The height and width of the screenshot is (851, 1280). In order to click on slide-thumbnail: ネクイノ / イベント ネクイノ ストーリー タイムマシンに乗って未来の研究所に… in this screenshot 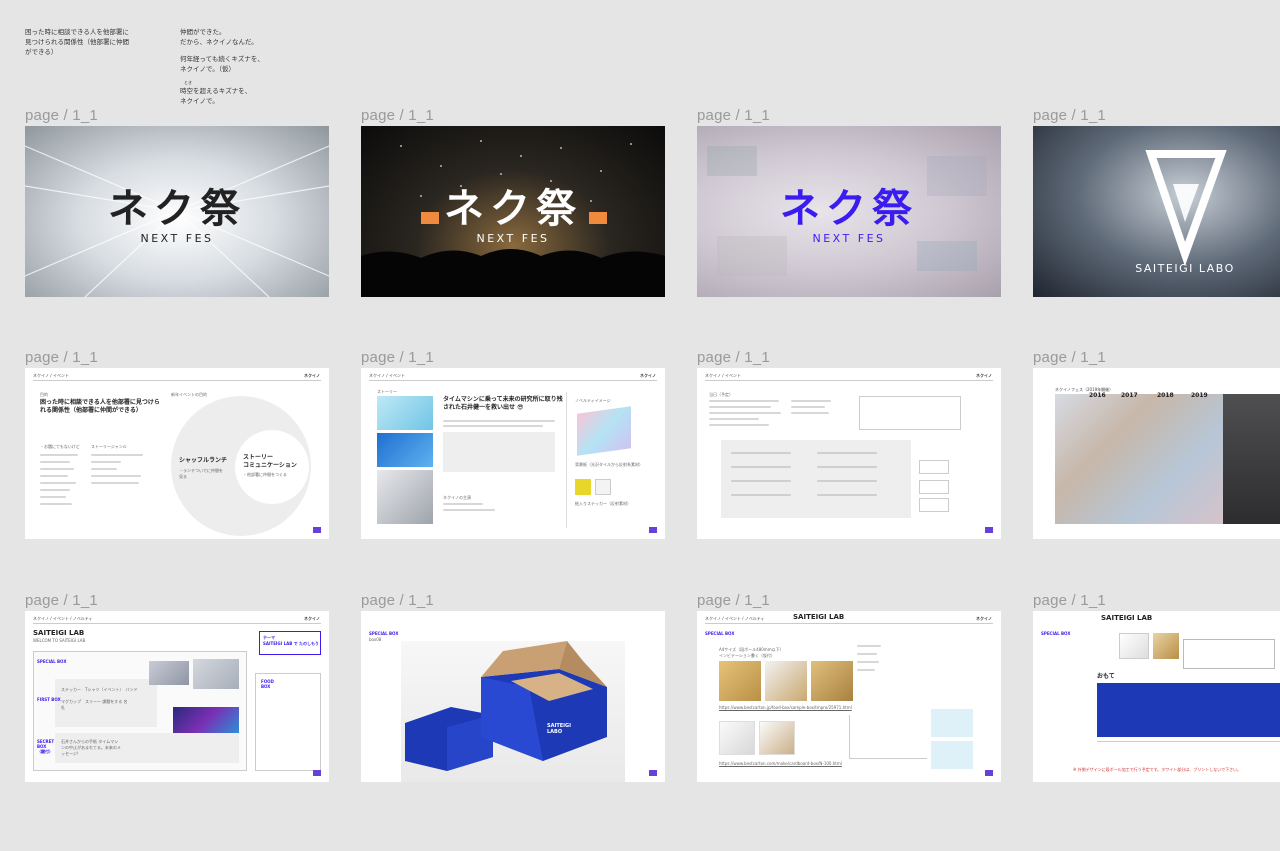, I will do `click(513, 453)`.